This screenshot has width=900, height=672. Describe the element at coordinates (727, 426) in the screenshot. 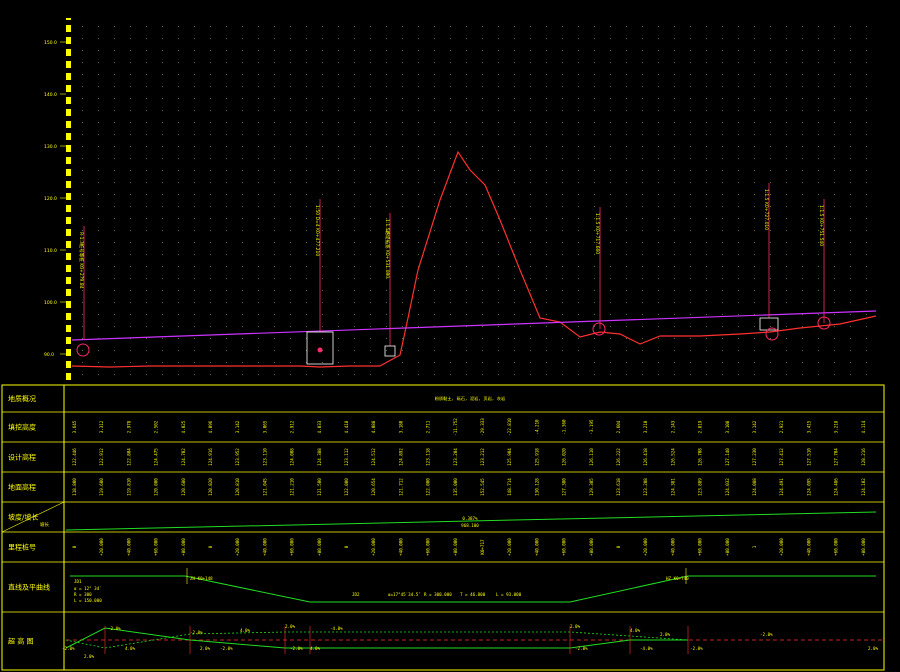

I see `cut-fill-value: 3.108` at that location.